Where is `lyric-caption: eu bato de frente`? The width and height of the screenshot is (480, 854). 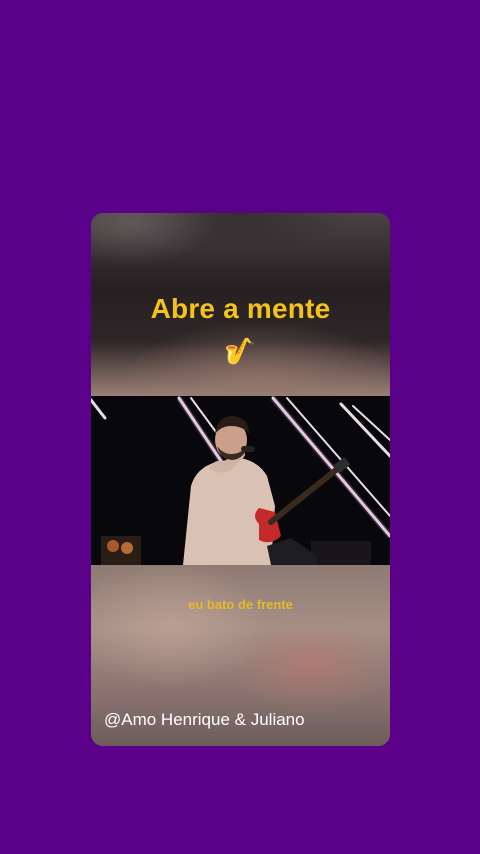
lyric-caption: eu bato de frente is located at coordinates (240, 604).